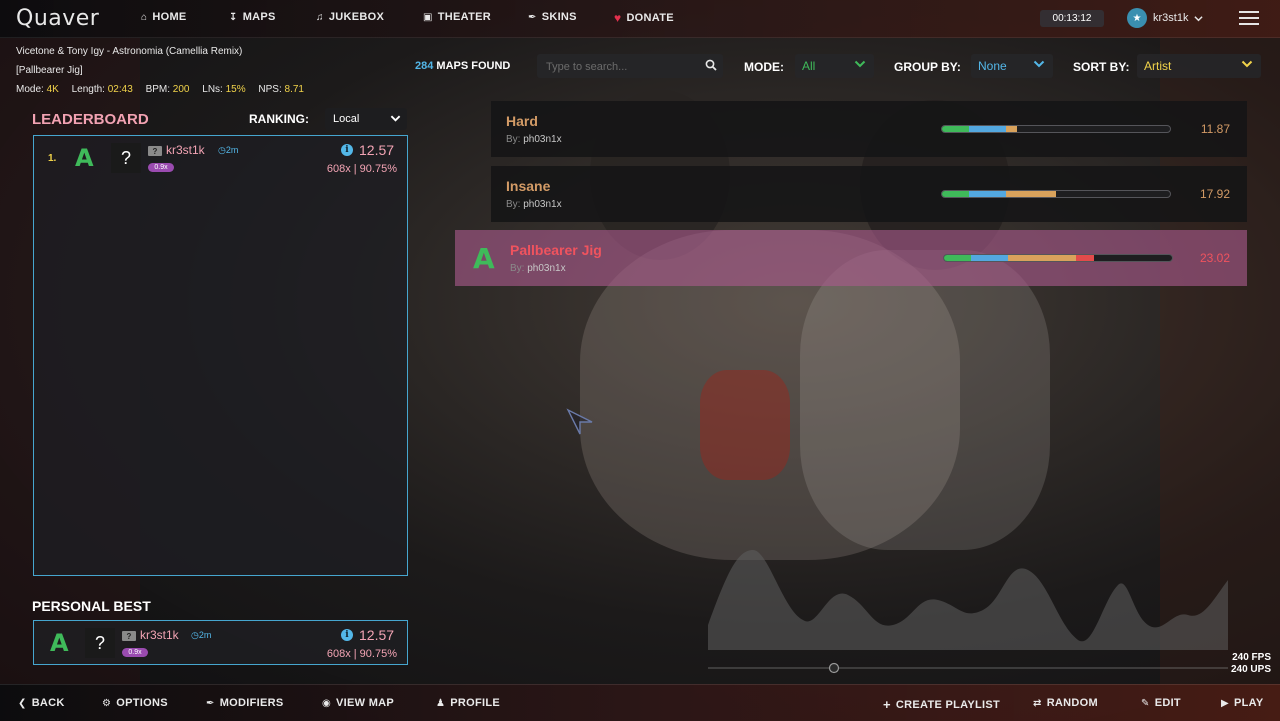 The image size is (1280, 721). I want to click on nav-skins: ✒ SKINS, so click(552, 17).